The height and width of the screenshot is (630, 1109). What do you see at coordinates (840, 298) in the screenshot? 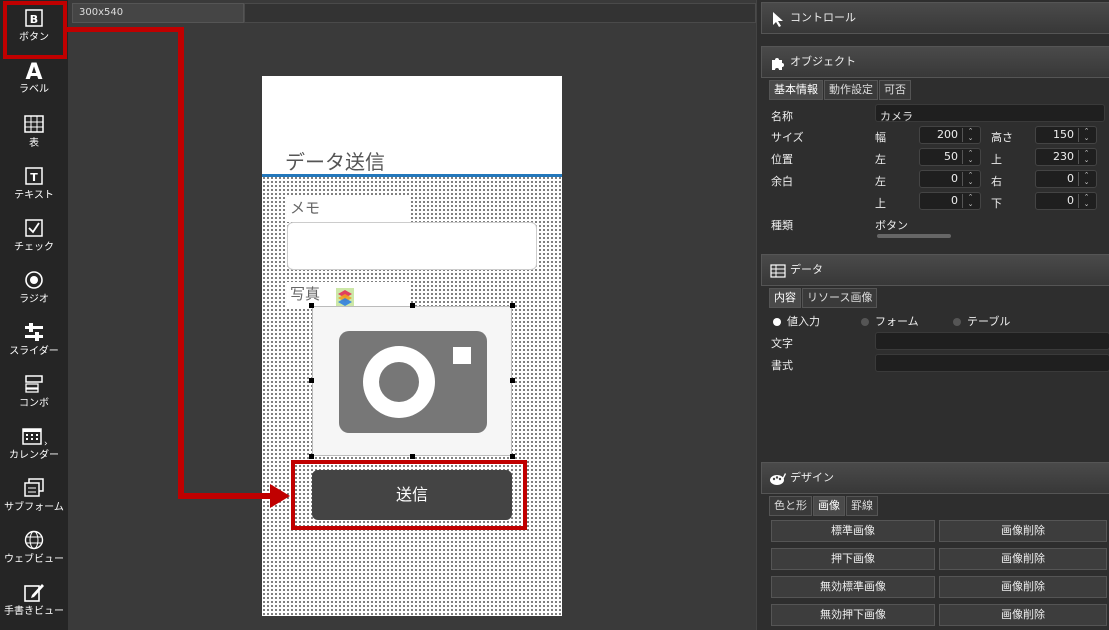
I see `tab-resource-image: リソース画像` at bounding box center [840, 298].